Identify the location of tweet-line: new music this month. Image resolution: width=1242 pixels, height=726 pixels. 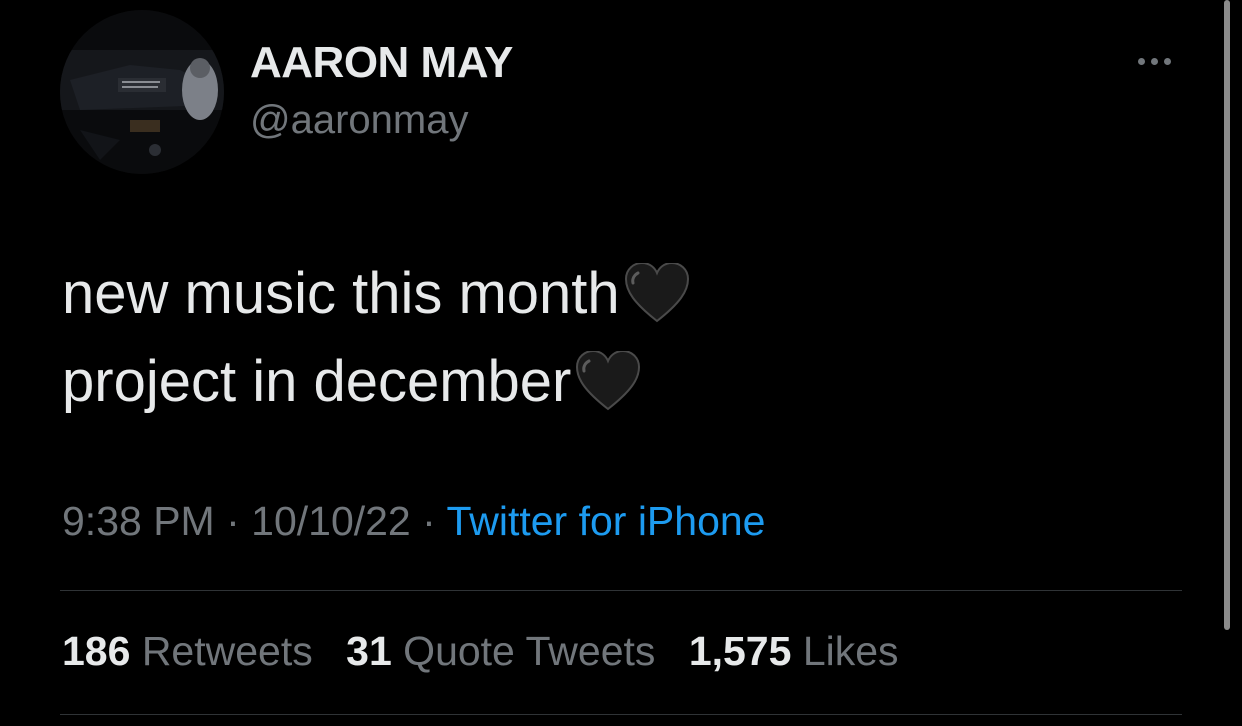
(376, 294).